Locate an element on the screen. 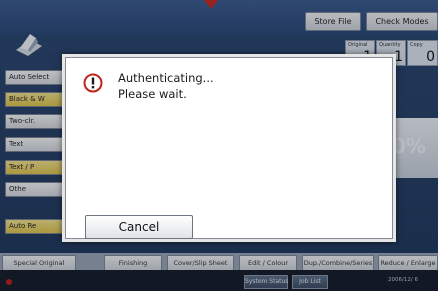 This screenshot has width=438, height=291. cancel-button: Cancel is located at coordinates (139, 227).